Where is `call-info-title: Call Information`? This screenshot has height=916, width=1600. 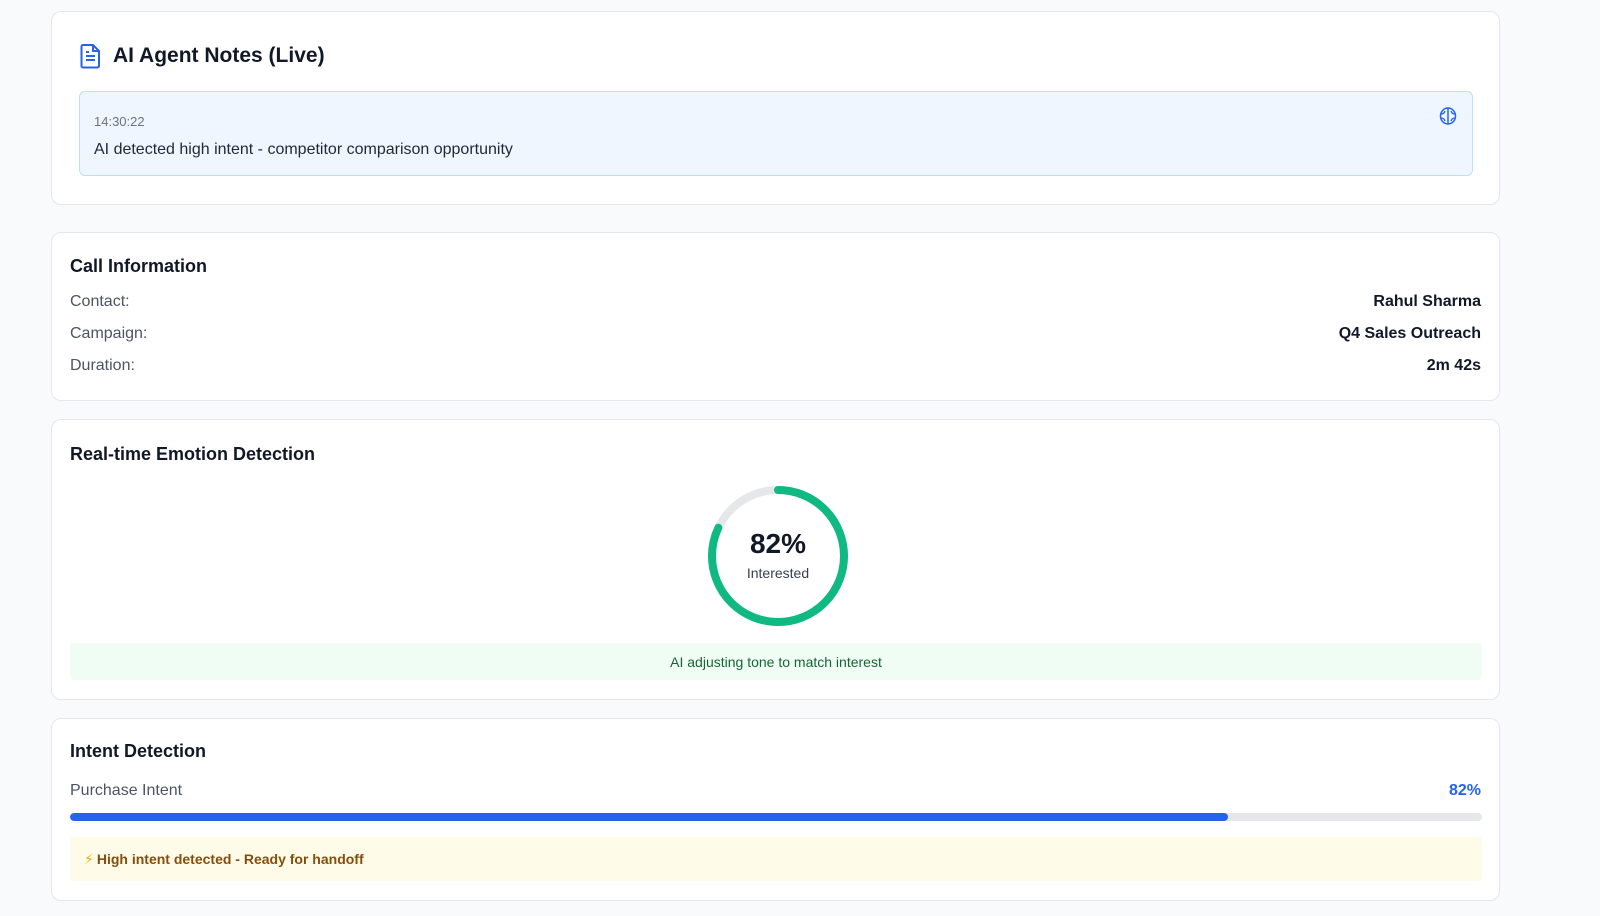 call-info-title: Call Information is located at coordinates (139, 266).